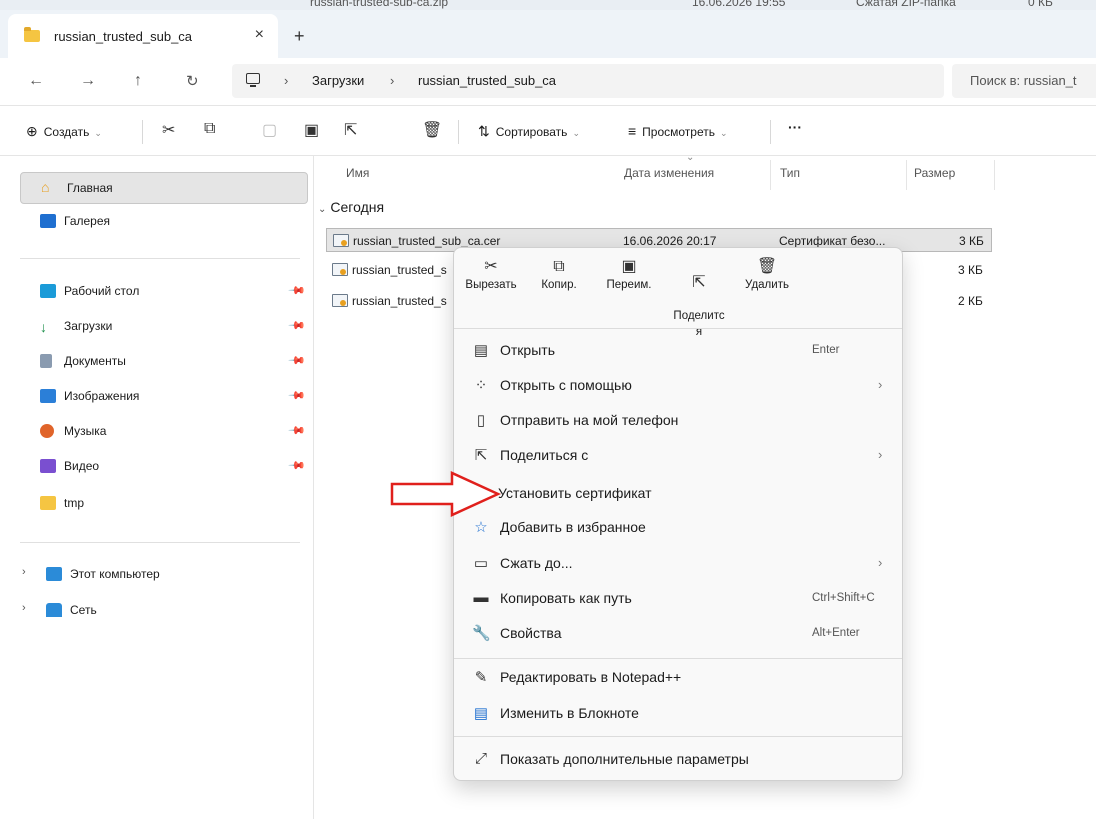 This screenshot has height=819, width=1096. Describe the element at coordinates (46, 361) in the screenshot. I see `document-icon` at that location.